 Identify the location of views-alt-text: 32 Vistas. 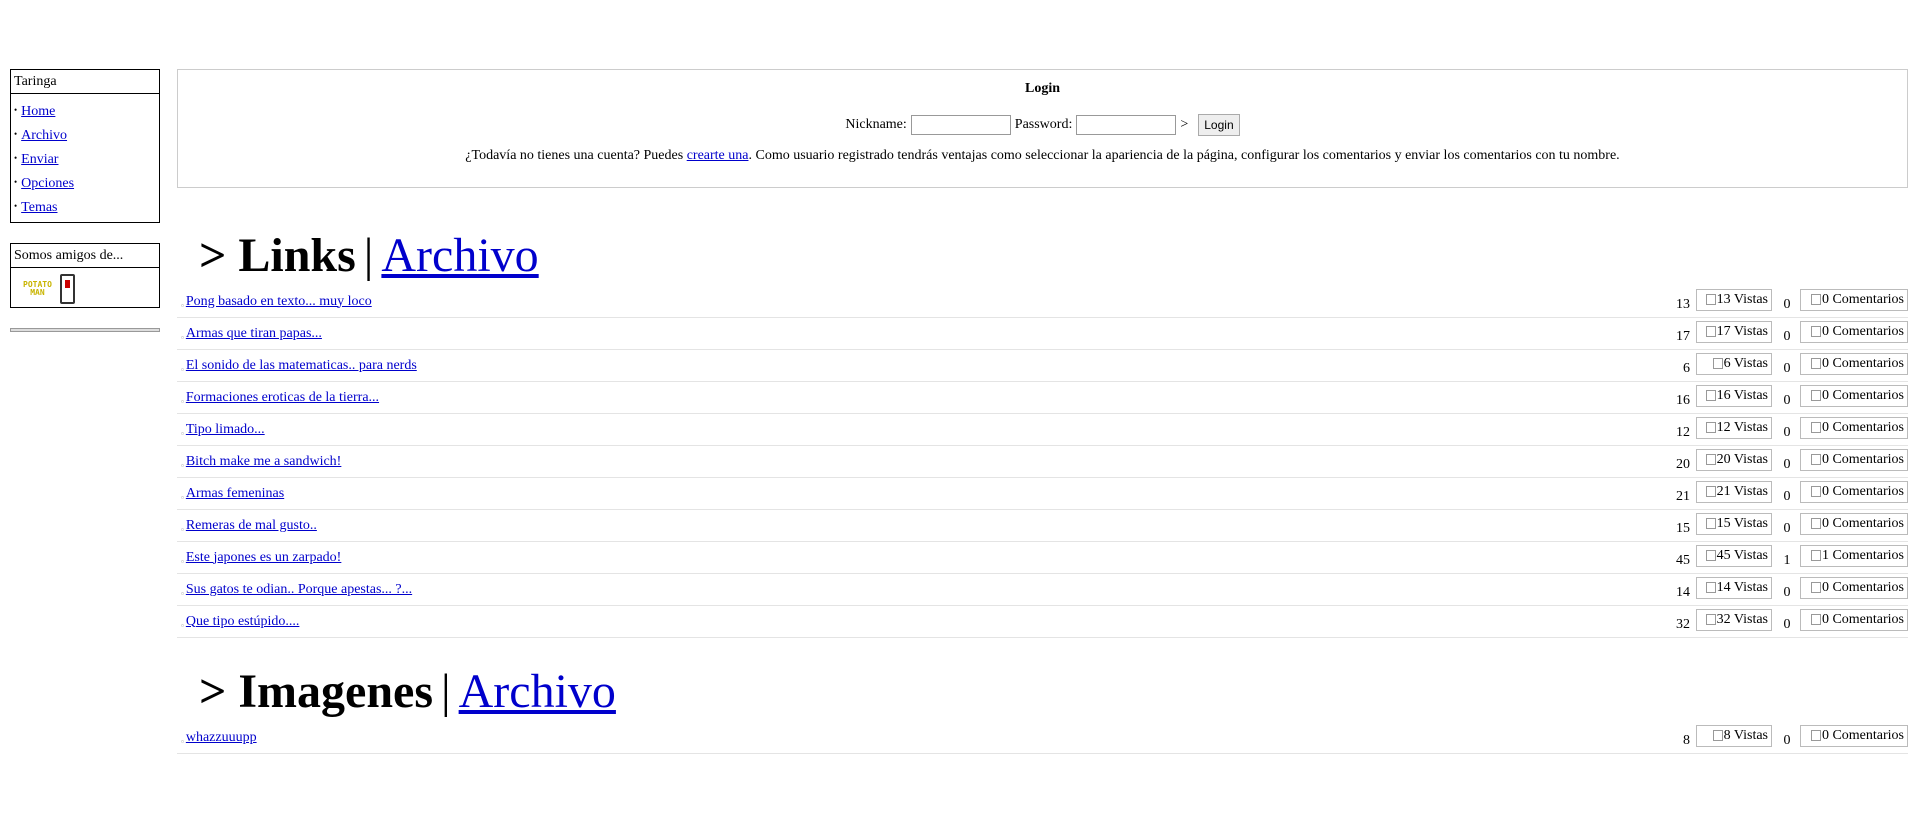
(1742, 619).